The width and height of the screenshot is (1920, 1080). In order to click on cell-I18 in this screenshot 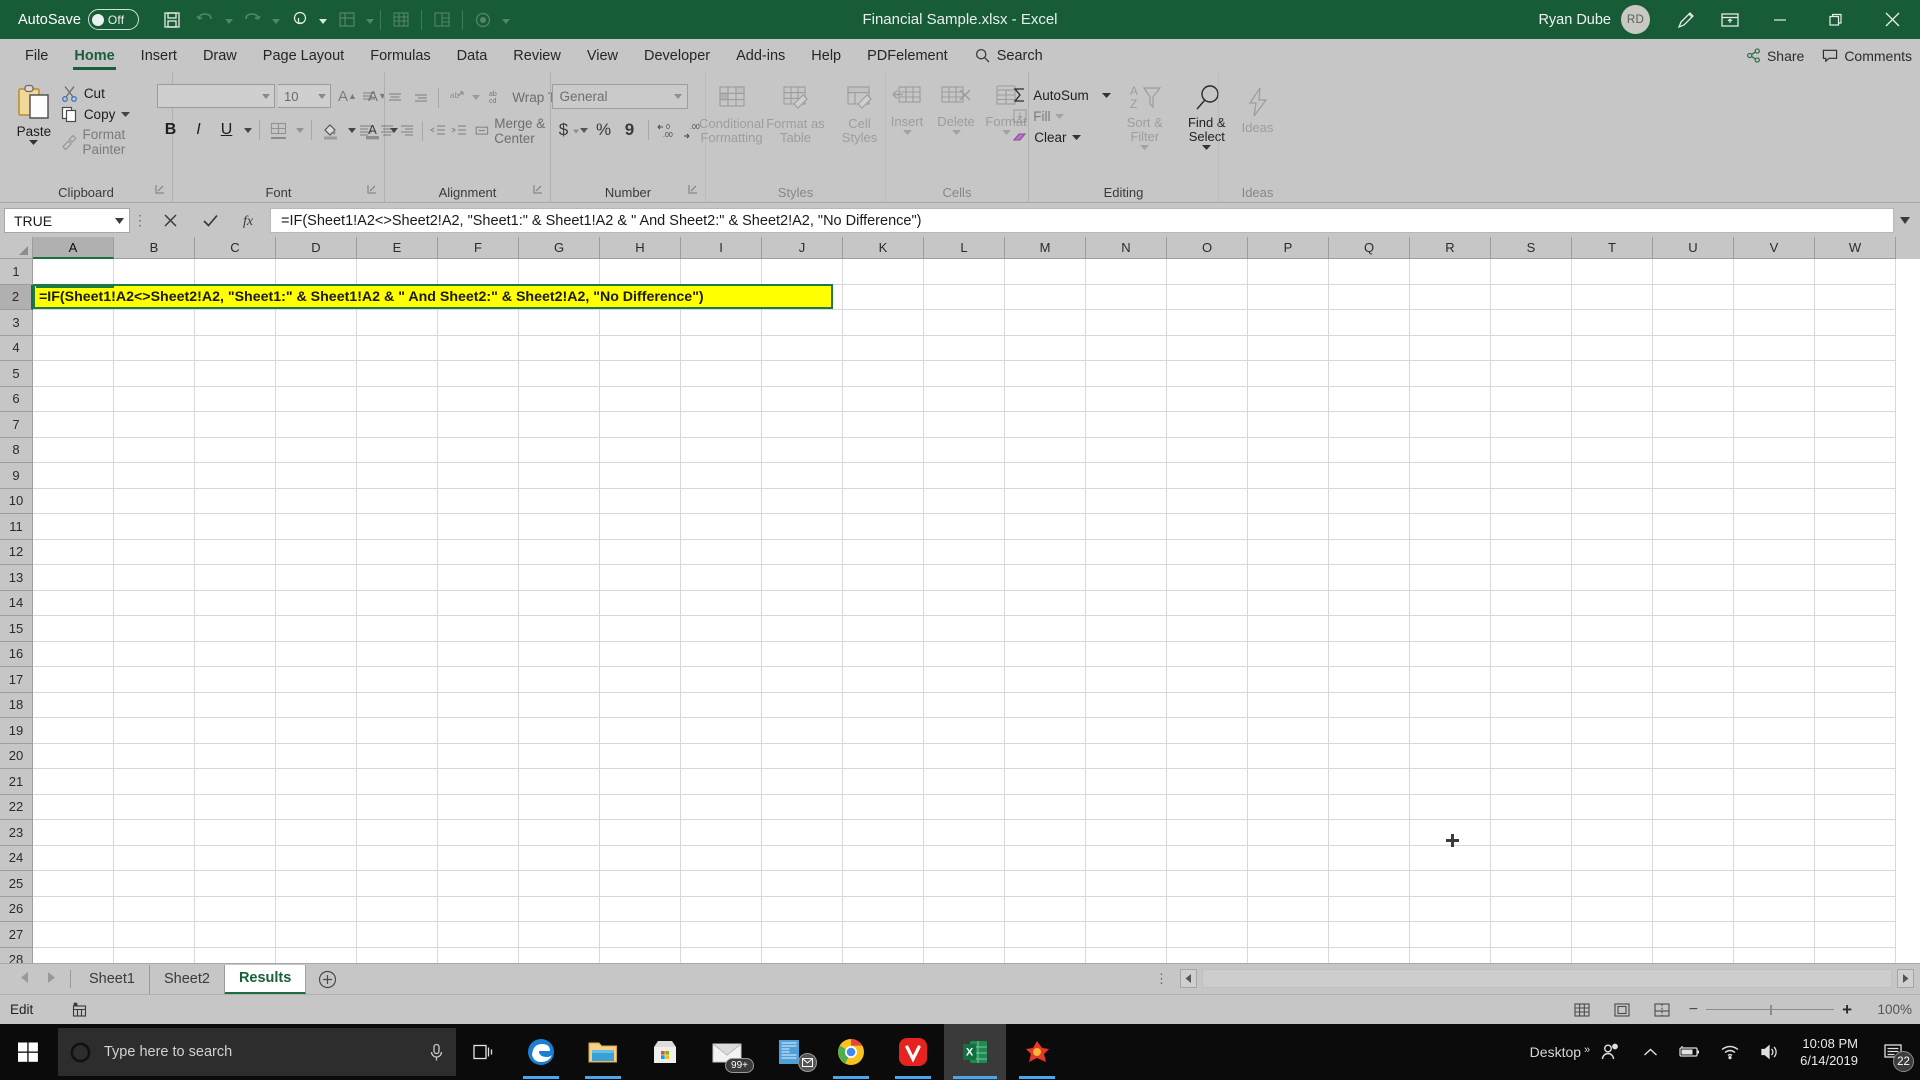, I will do `click(721, 705)`.